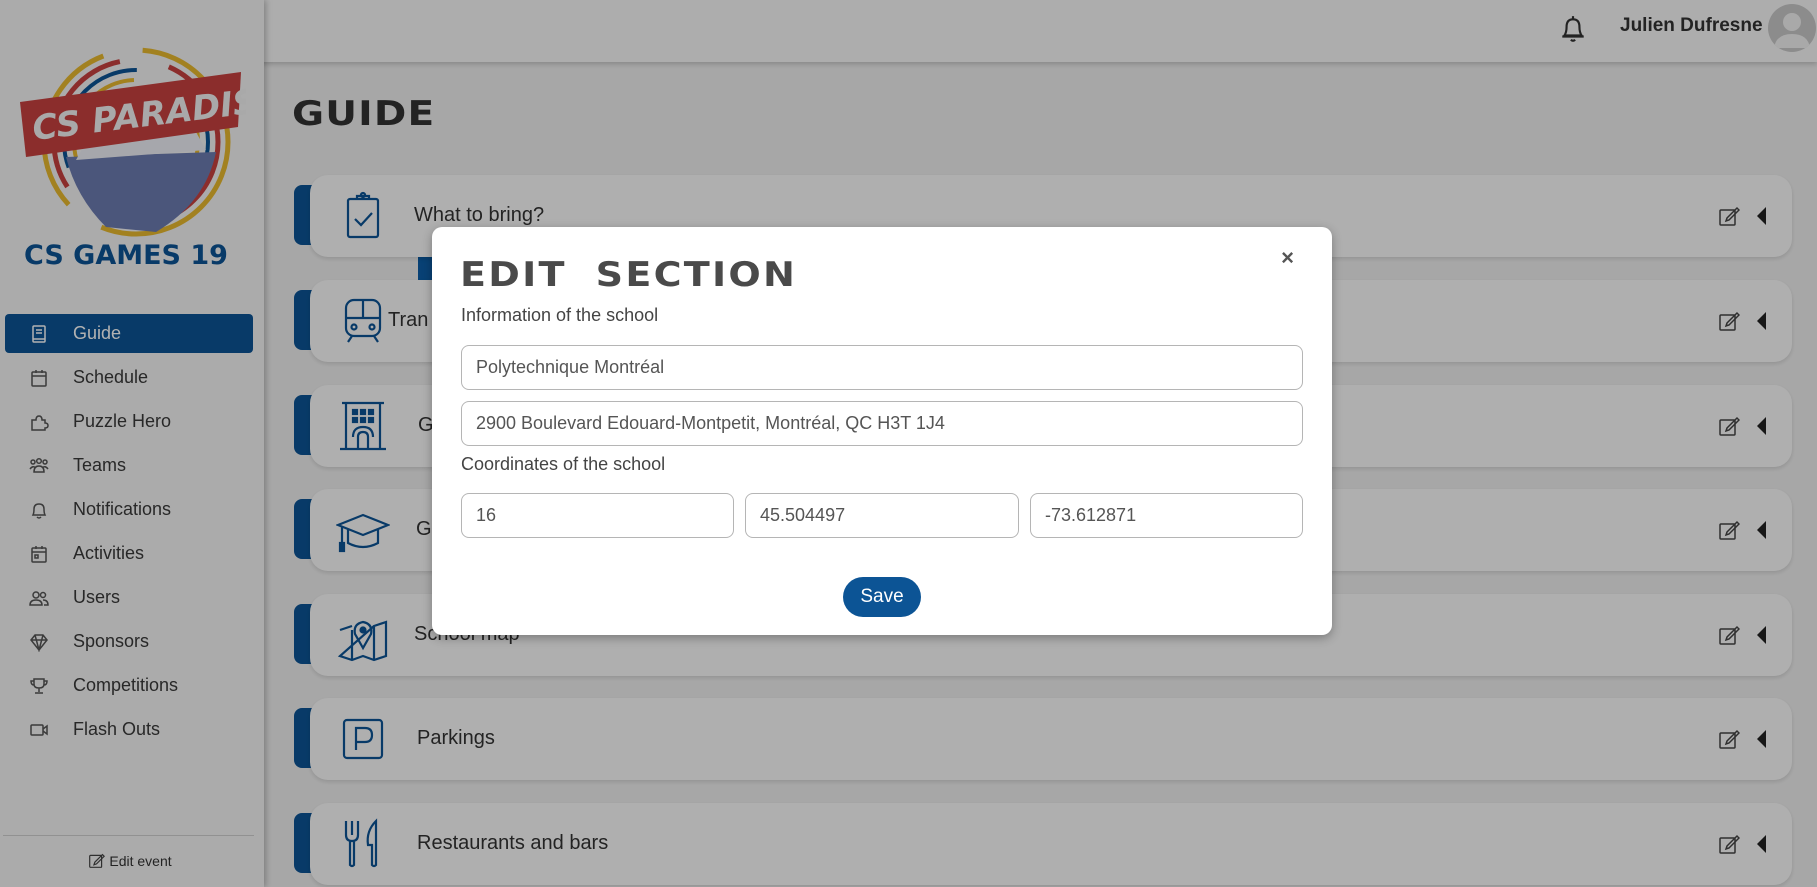  What do you see at coordinates (1287, 258) in the screenshot?
I see `close-button: ×` at bounding box center [1287, 258].